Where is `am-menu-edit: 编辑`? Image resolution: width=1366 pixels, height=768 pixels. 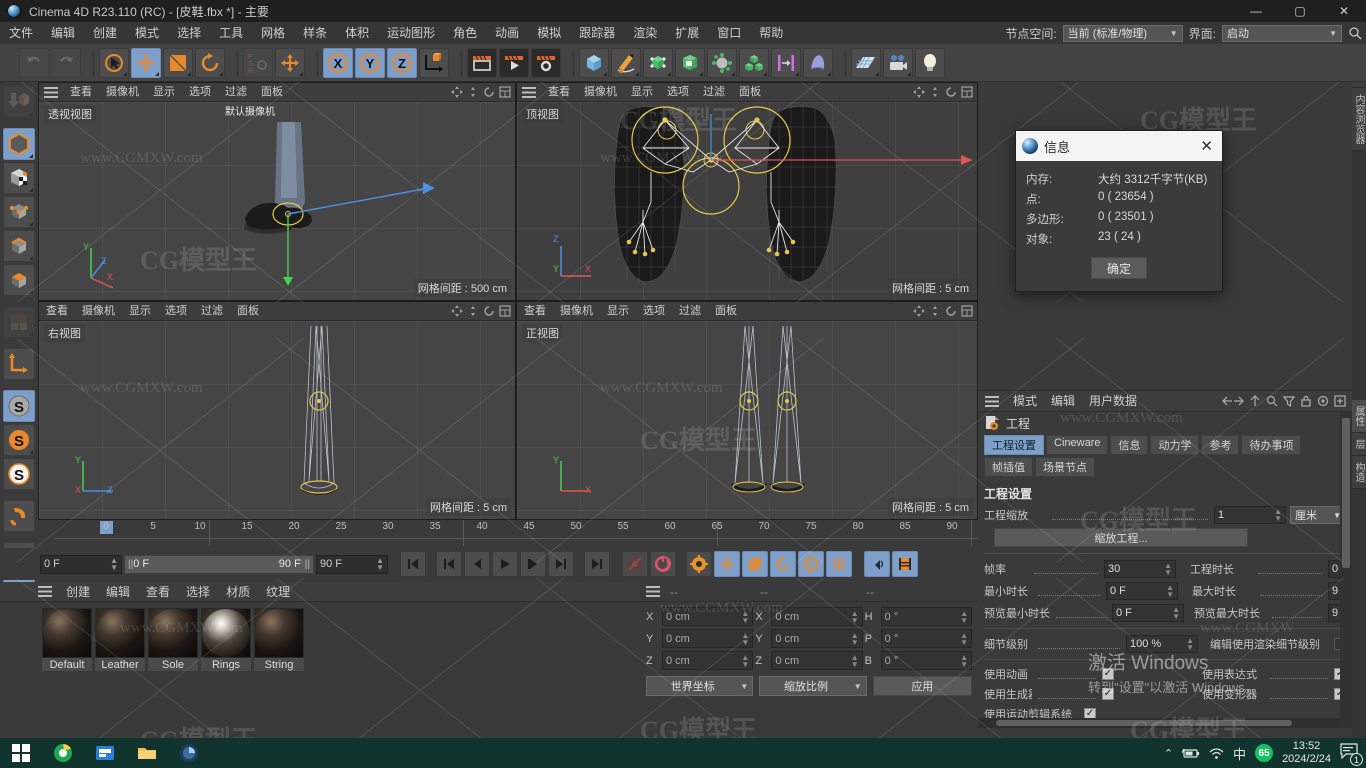
am-menu-edit: 编辑 is located at coordinates (1063, 401).